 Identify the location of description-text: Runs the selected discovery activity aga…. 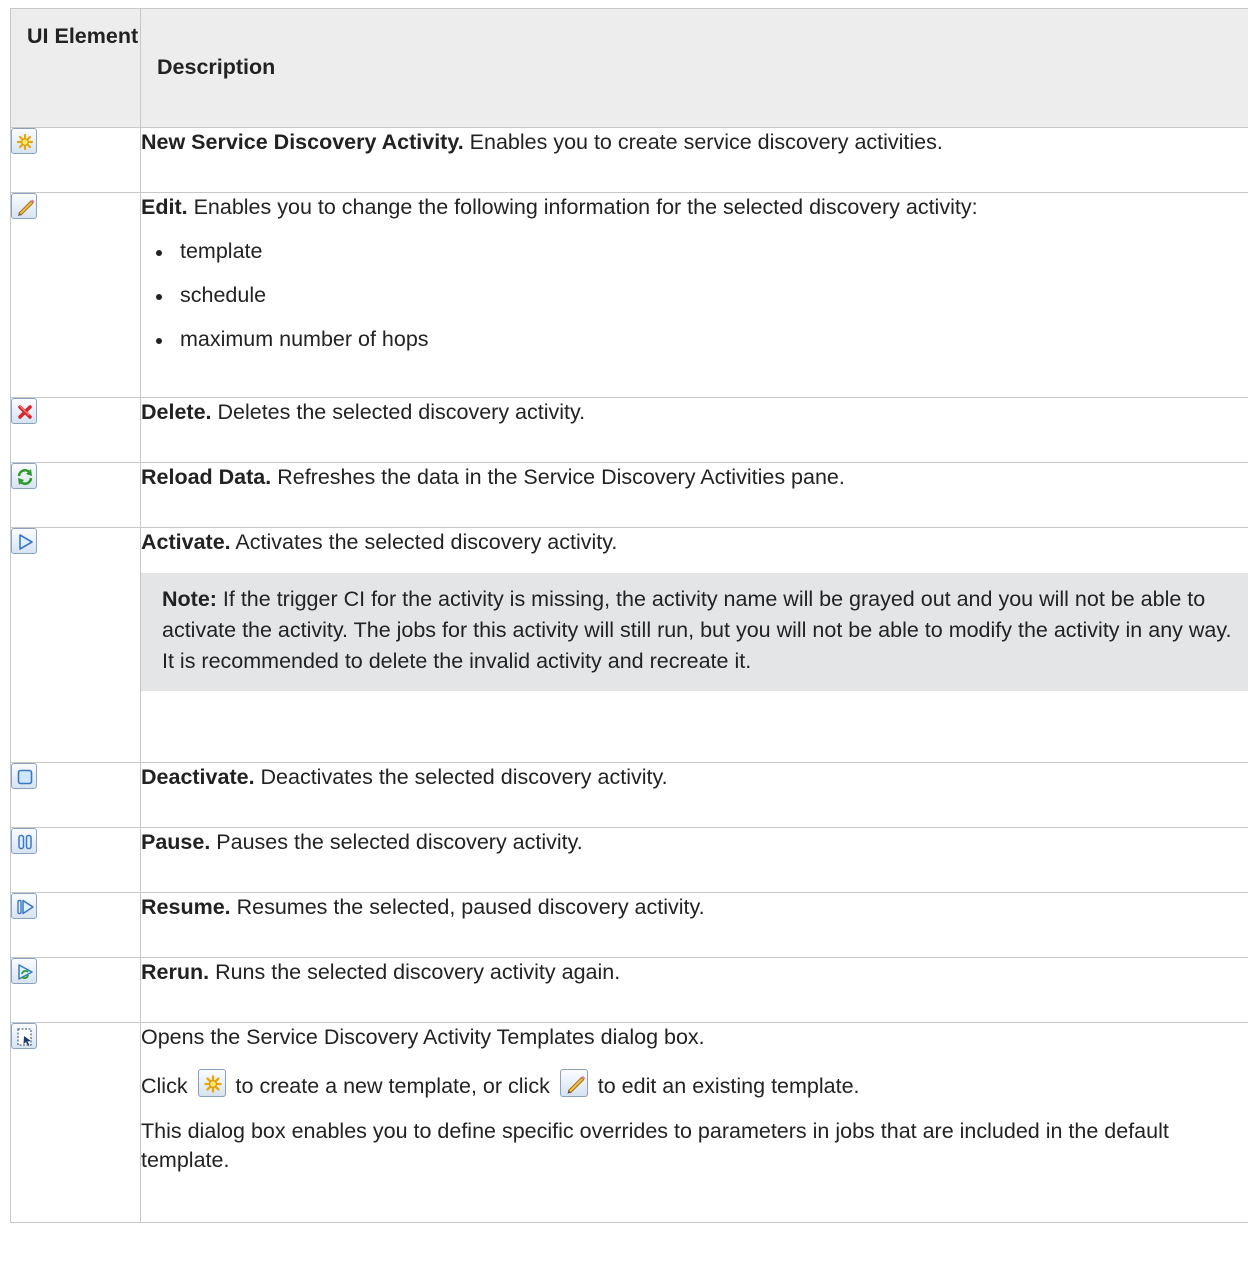
(415, 972).